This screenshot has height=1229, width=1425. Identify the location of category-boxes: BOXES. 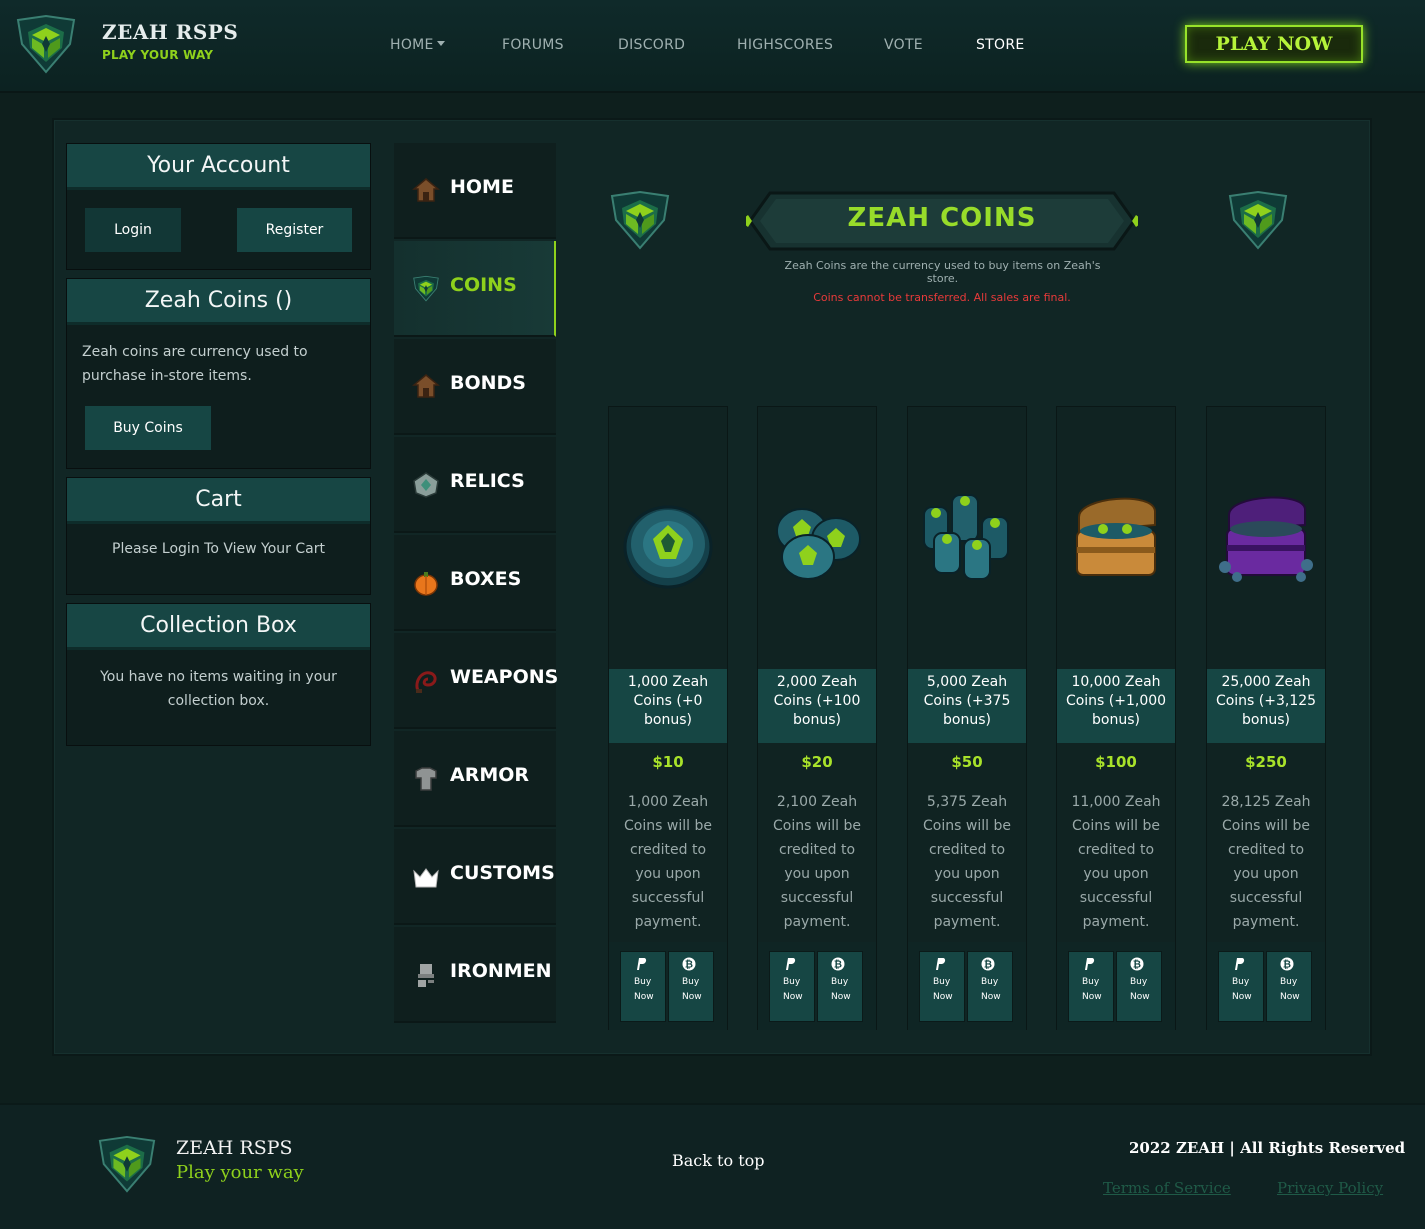
(475, 583).